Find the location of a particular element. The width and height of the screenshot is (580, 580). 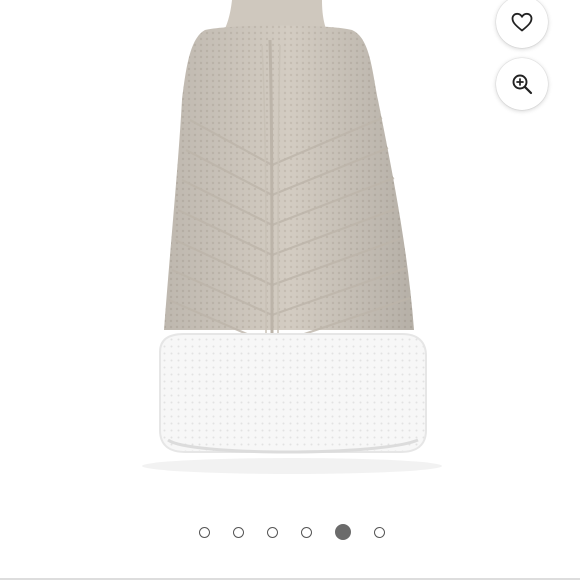

zoom-in-icon is located at coordinates (522, 84).